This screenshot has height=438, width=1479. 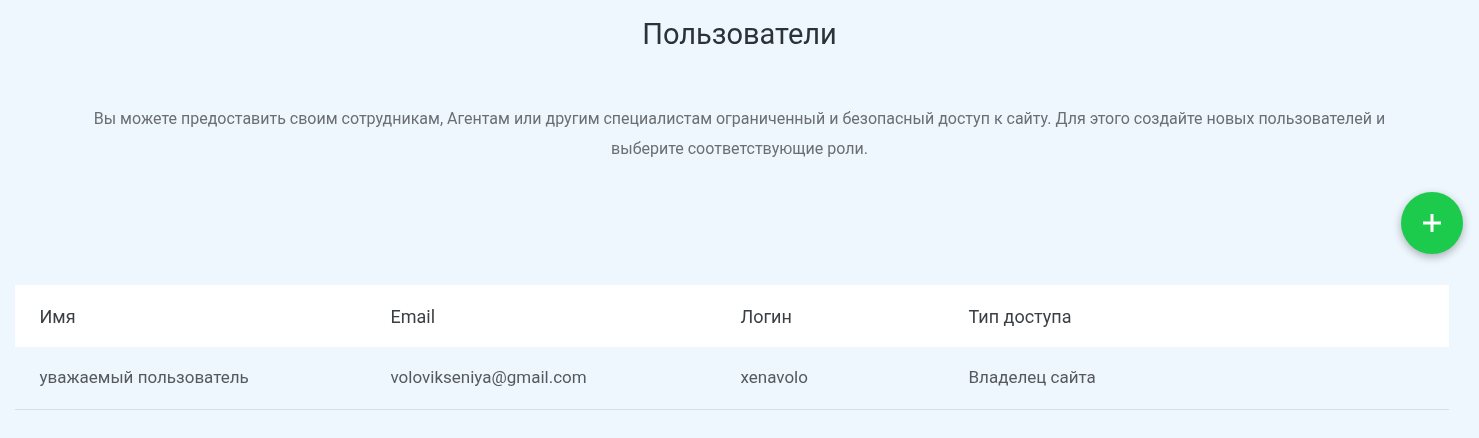 I want to click on column-header: Тип доступа, so click(x=1020, y=316).